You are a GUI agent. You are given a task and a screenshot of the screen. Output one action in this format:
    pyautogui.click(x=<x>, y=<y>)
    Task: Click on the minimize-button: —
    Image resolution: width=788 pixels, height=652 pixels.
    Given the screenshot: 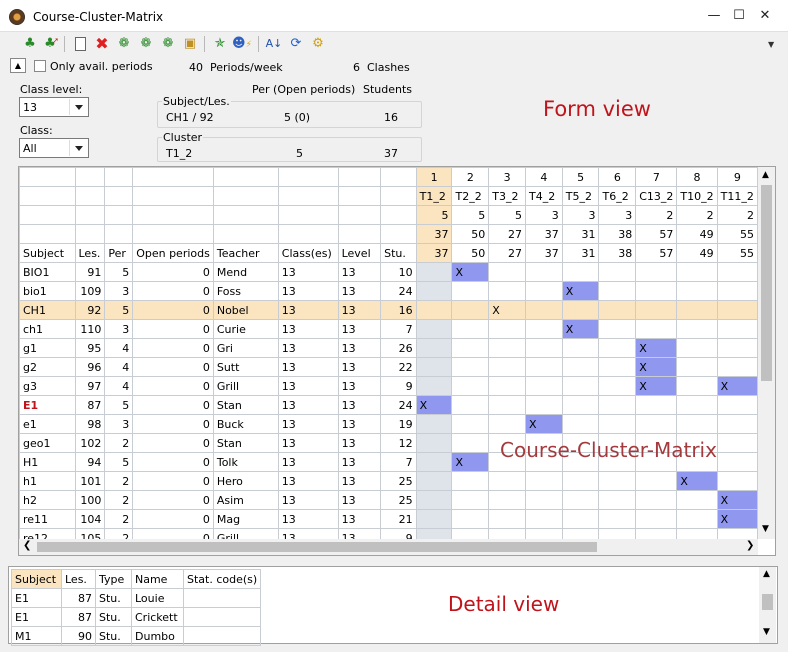 What is the action you would take?
    pyautogui.click(x=714, y=16)
    